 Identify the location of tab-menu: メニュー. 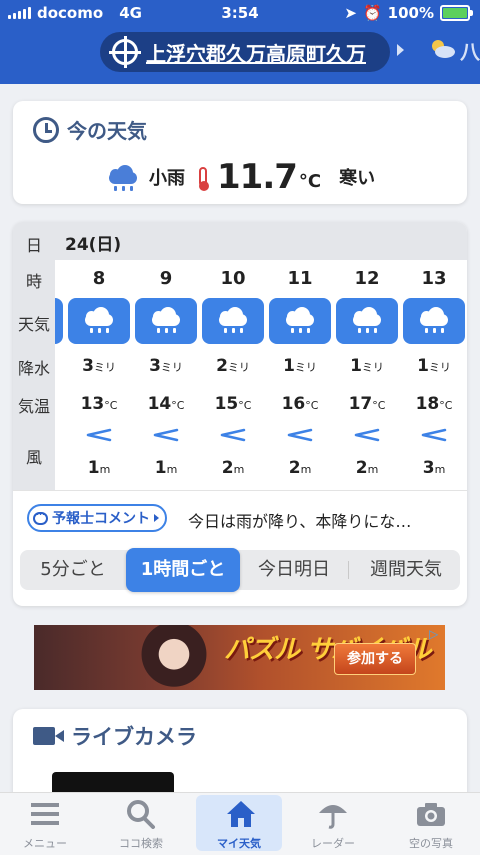
(45, 824).